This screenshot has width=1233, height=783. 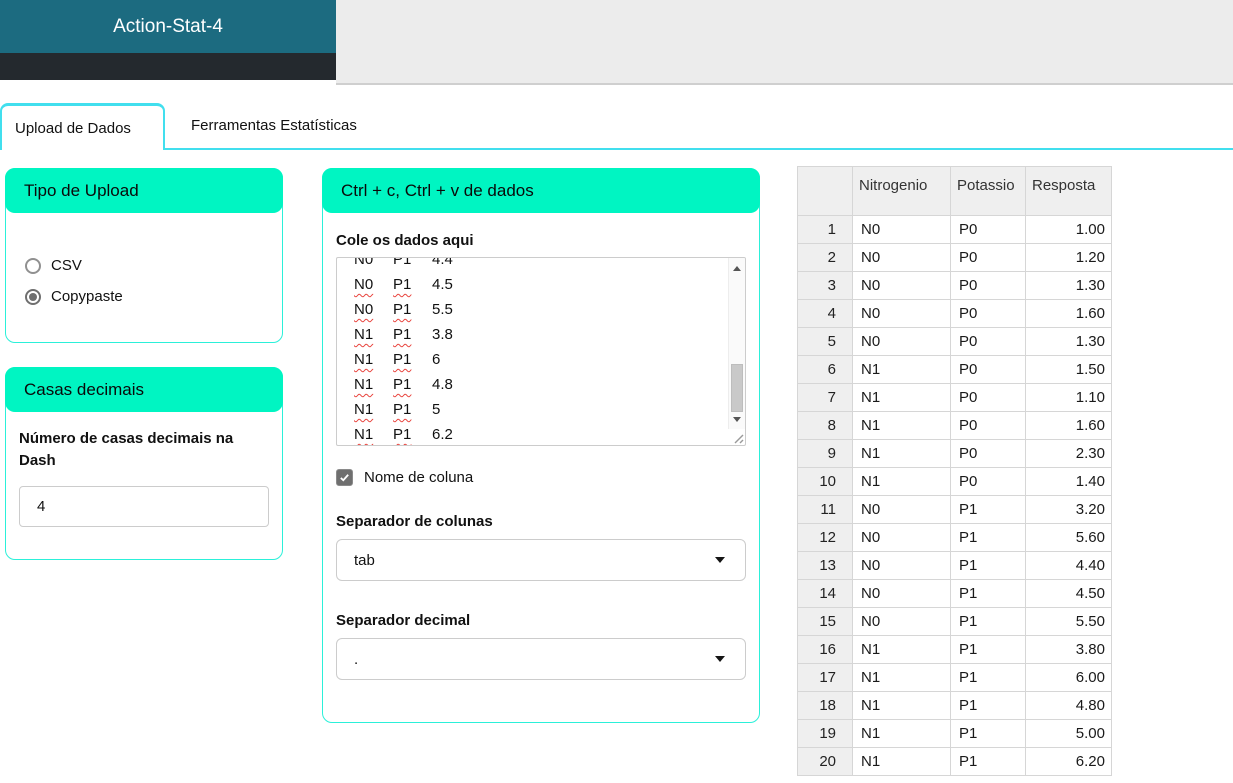 I want to click on textarea-line: N0 P1 4.4, so click(x=403, y=262).